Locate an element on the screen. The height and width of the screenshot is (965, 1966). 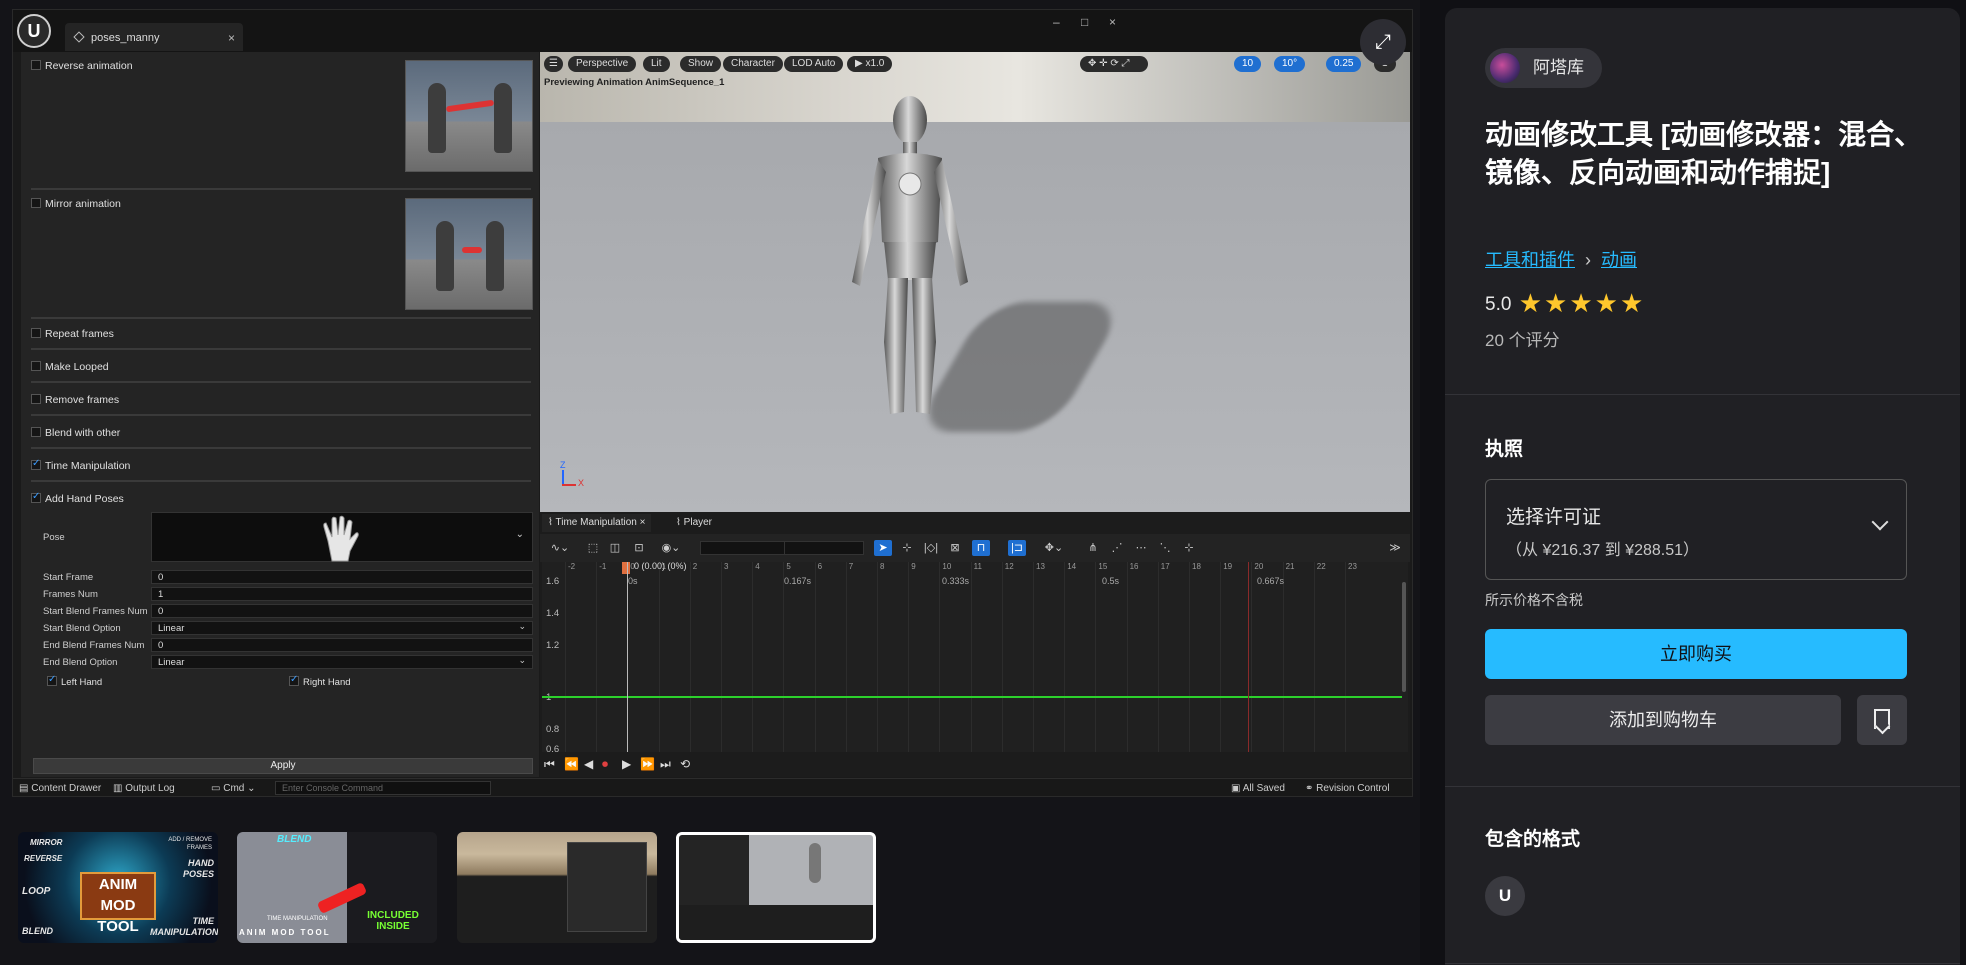
output-log-button: ▥ Output Log is located at coordinates (144, 788).